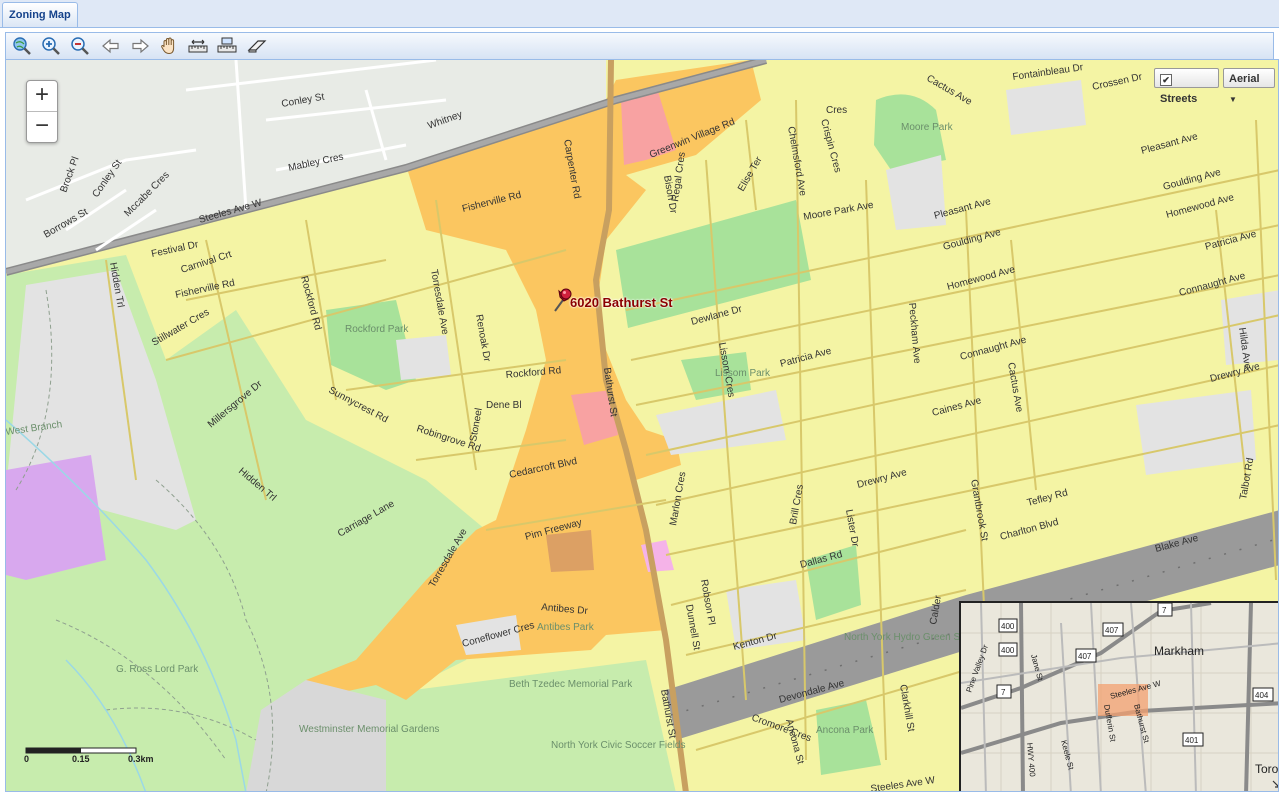 The width and height of the screenshot is (1279, 792). I want to click on streets-checkbox: ✔, so click(1166, 80).